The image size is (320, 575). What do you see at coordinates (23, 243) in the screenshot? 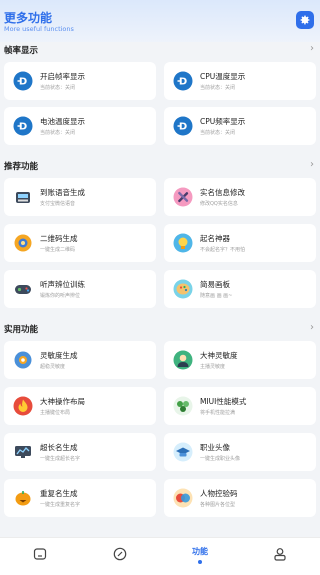
I see `qrcode-gear-icon` at bounding box center [23, 243].